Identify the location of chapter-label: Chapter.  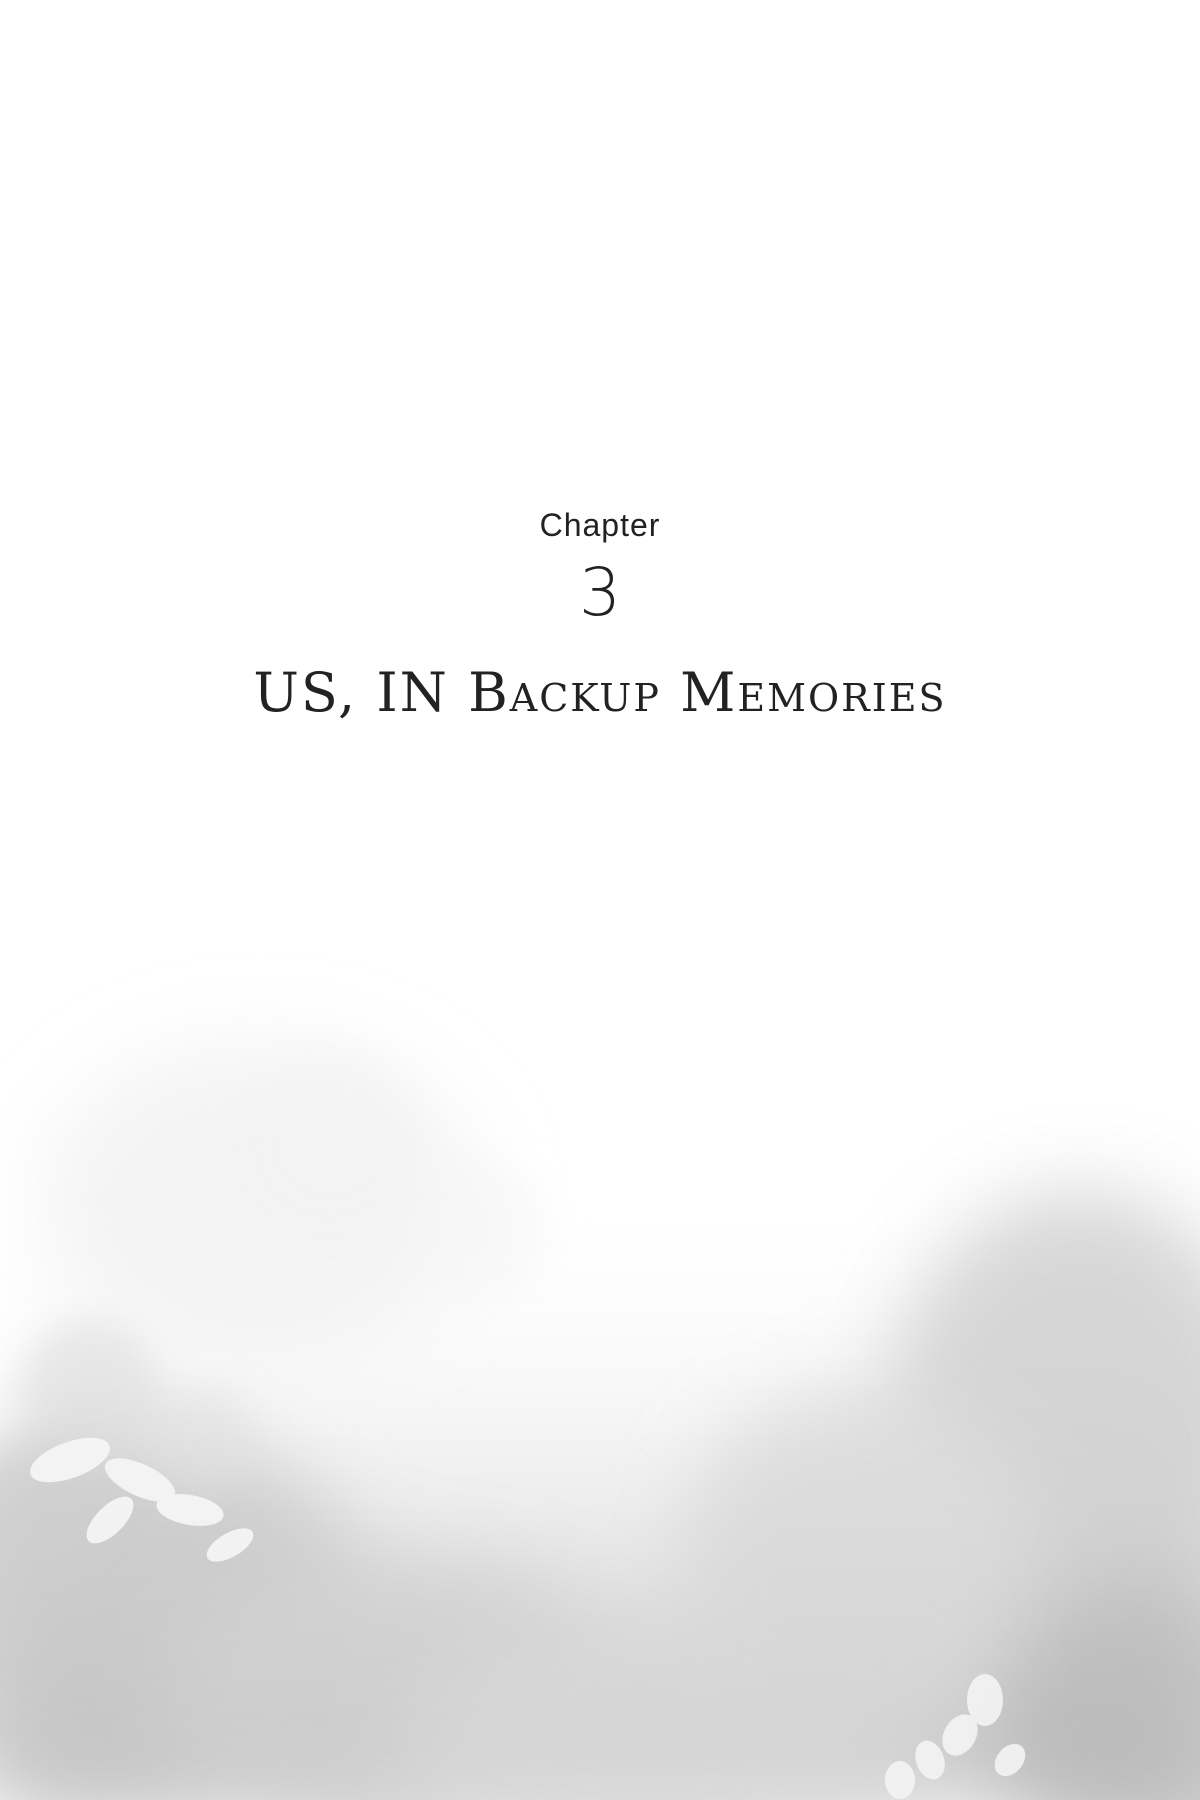
(600, 525).